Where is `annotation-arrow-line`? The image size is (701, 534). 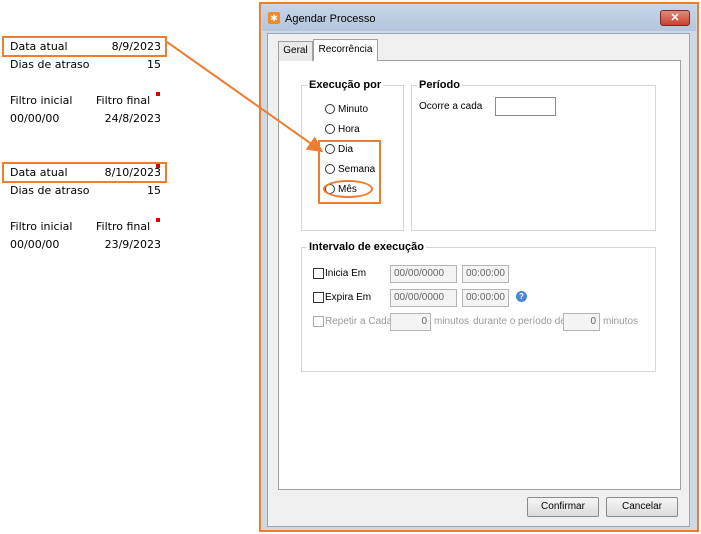 annotation-arrow-line is located at coordinates (245, 97).